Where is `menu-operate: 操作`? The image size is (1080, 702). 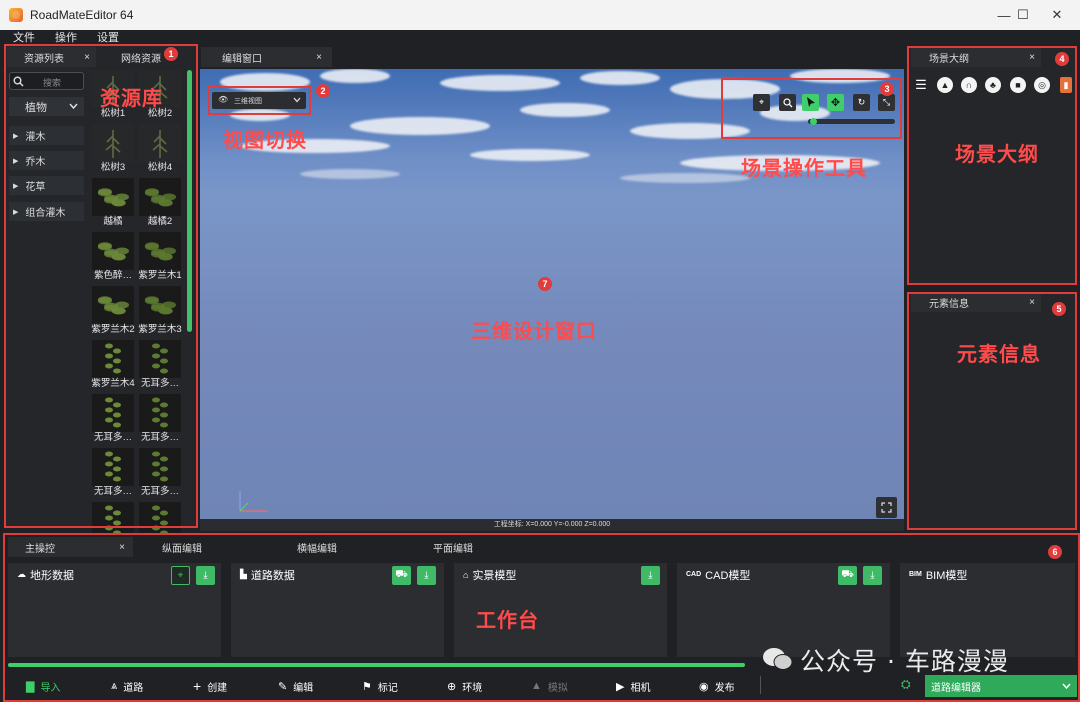
menu-operate: 操作 is located at coordinates (66, 37).